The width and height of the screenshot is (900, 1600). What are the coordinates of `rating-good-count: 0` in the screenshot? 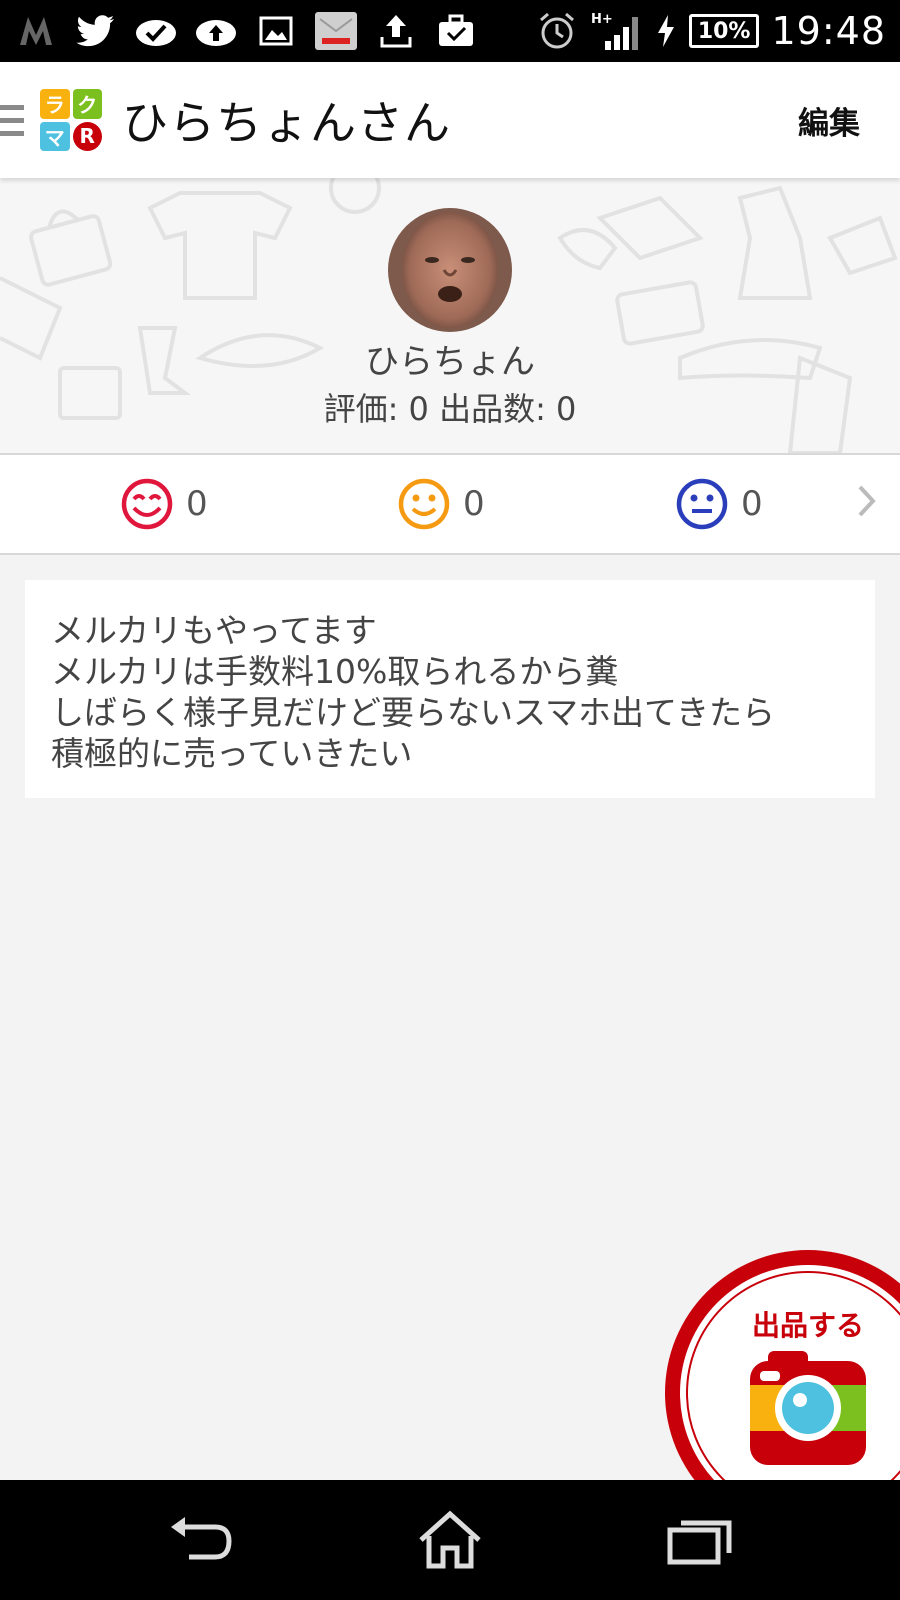 It's located at (197, 504).